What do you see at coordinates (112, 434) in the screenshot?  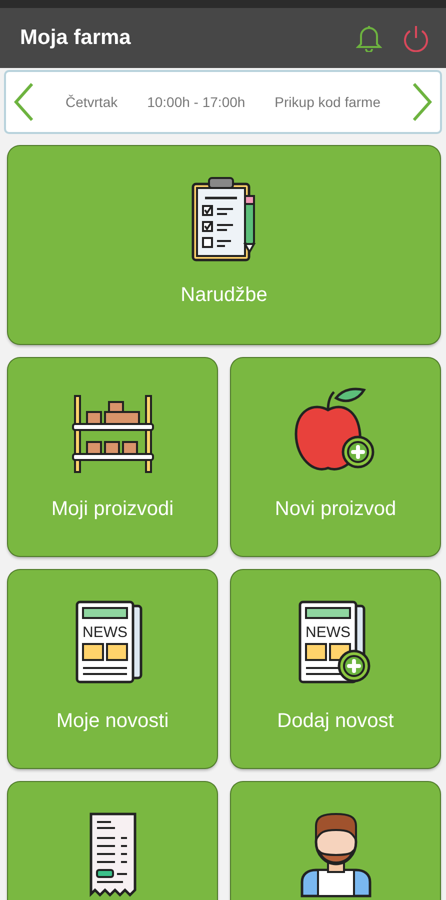 I see `shelf-boxes-icon` at bounding box center [112, 434].